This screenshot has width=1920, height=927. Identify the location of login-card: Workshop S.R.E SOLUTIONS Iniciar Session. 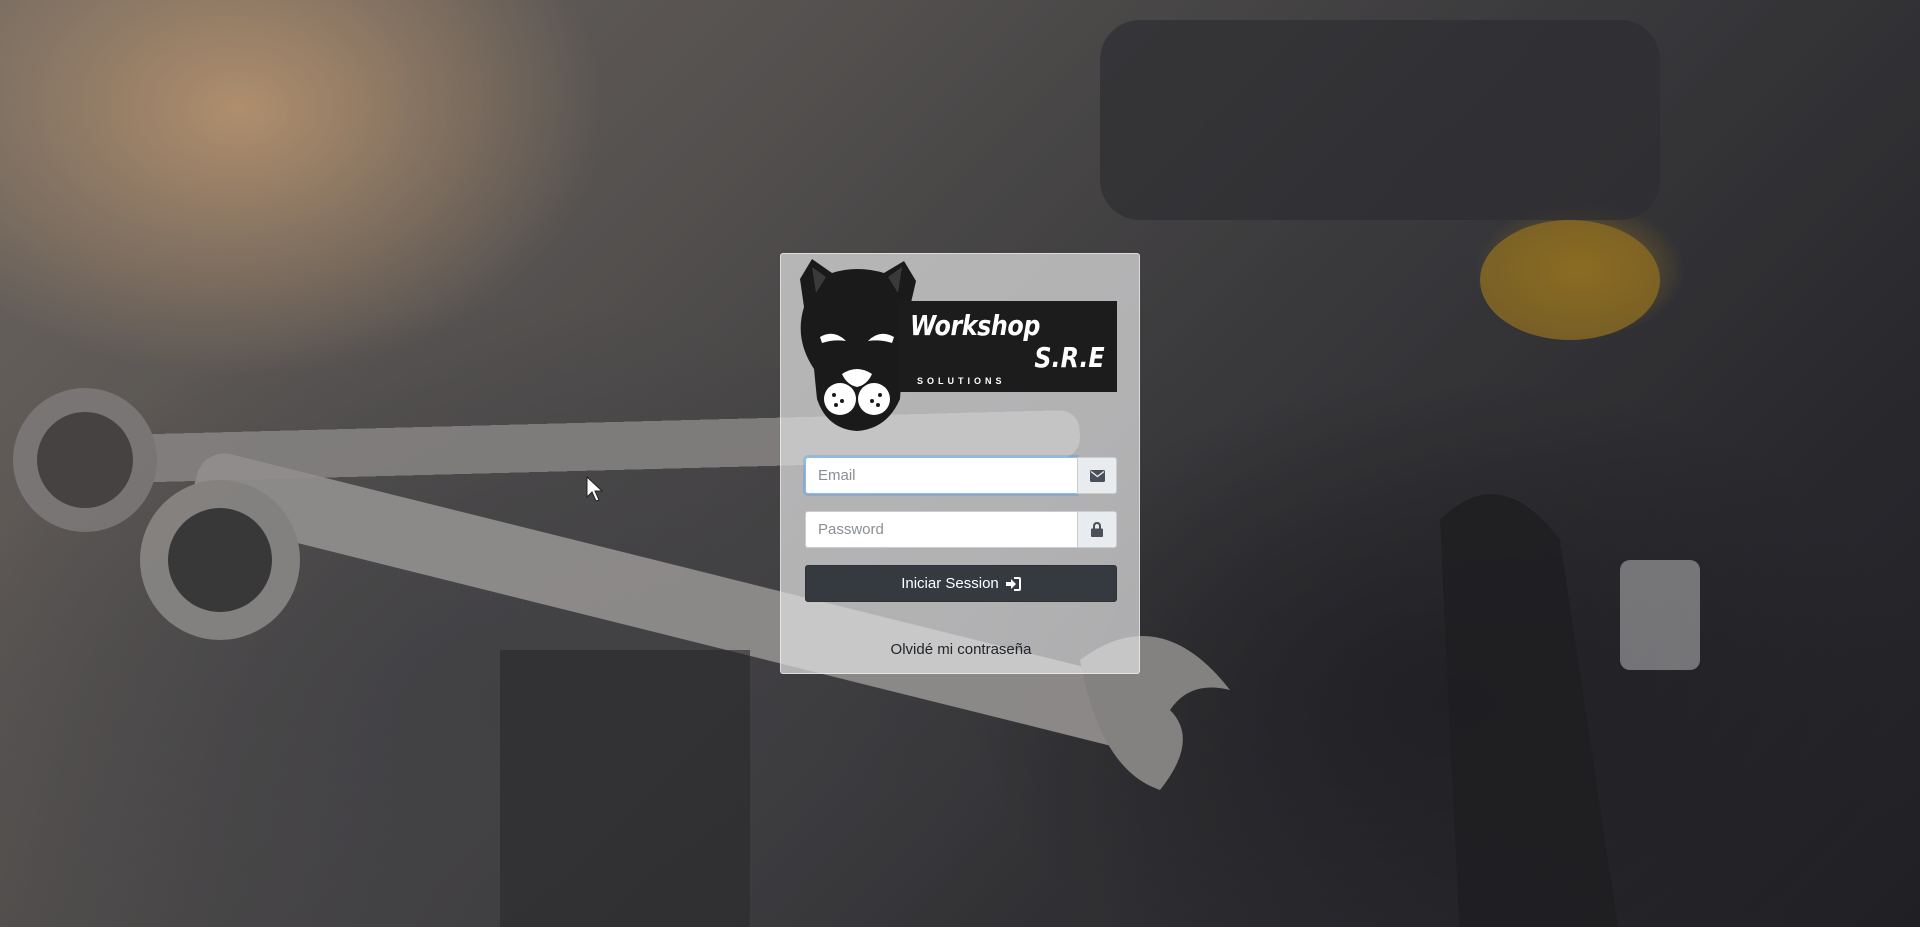
(960, 463).